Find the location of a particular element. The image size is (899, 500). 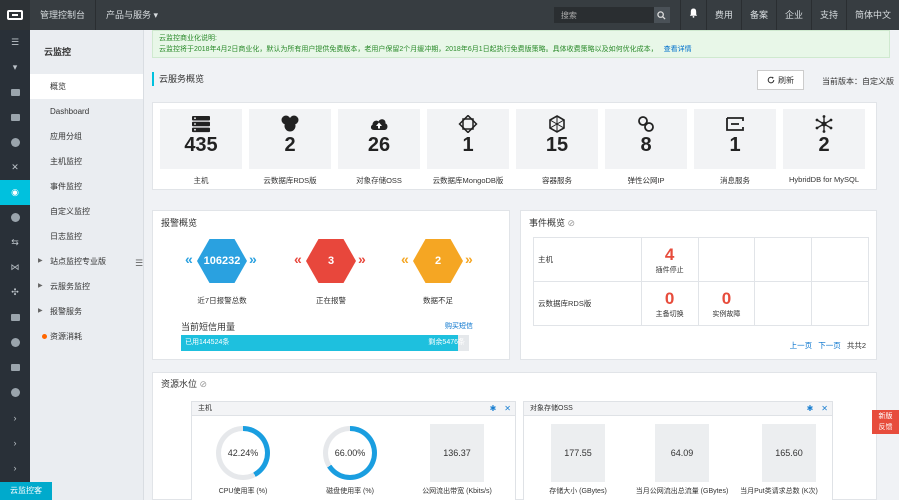

sidebar-item-resource-usage: 资源消耗 is located at coordinates (86, 336).